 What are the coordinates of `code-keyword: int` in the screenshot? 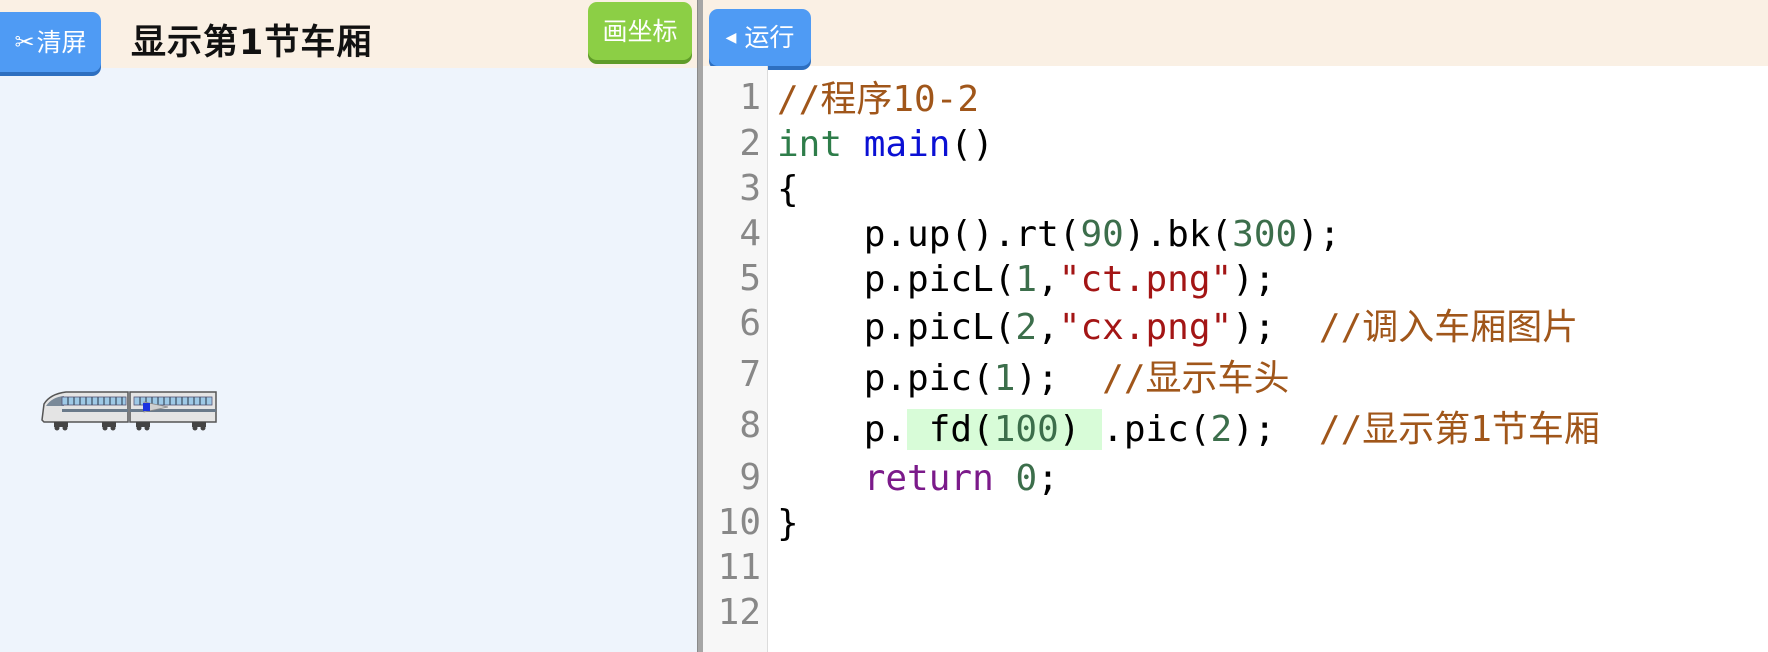 It's located at (810, 144).